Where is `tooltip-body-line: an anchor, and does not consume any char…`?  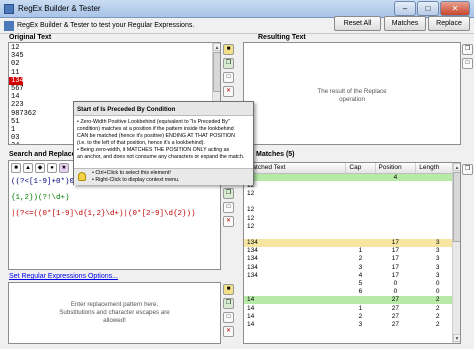 tooltip-body-line: an anchor, and does not consume any char… is located at coordinates (161, 157).